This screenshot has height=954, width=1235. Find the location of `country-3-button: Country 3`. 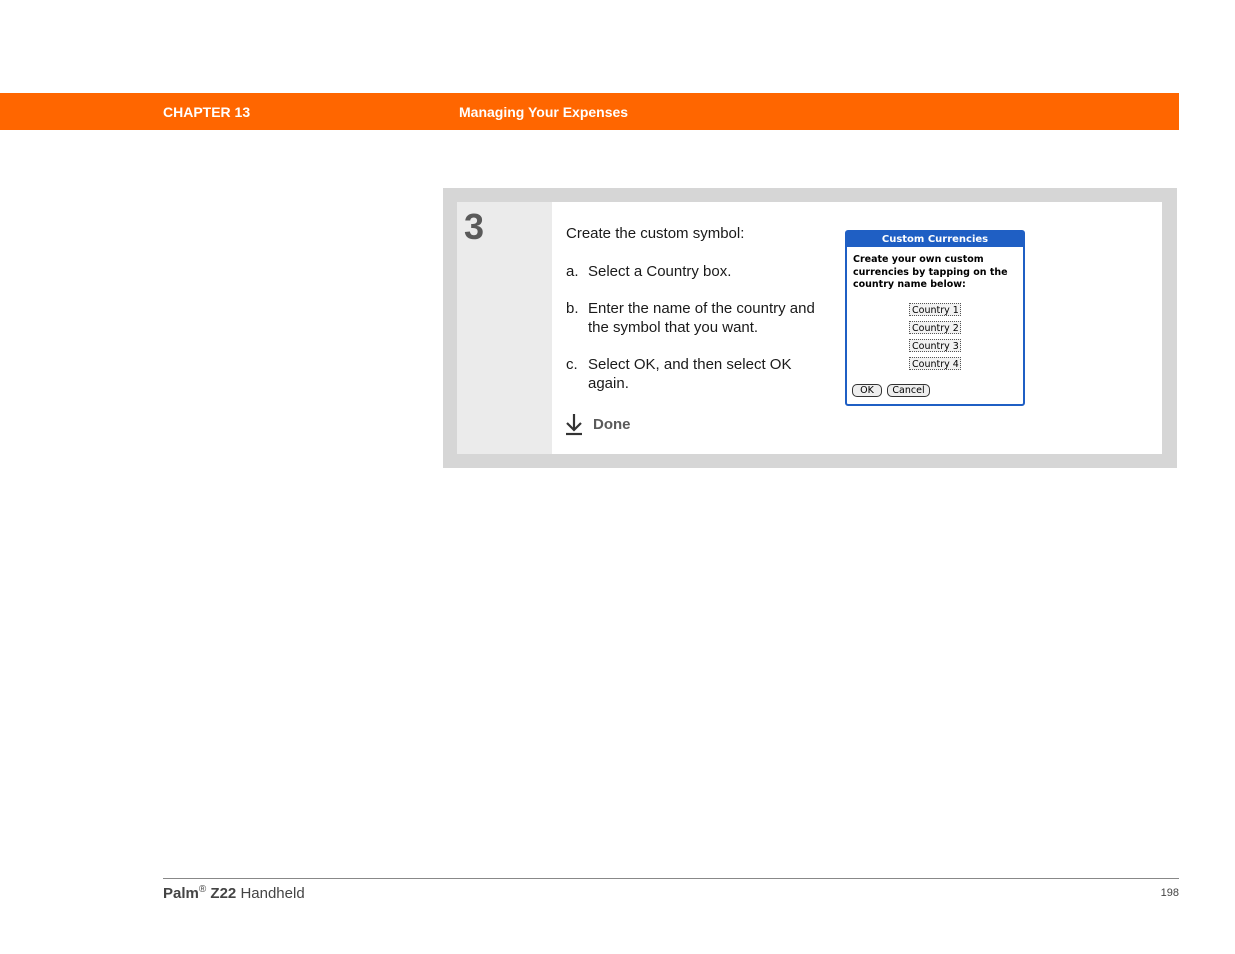

country-3-button: Country 3 is located at coordinates (935, 345).